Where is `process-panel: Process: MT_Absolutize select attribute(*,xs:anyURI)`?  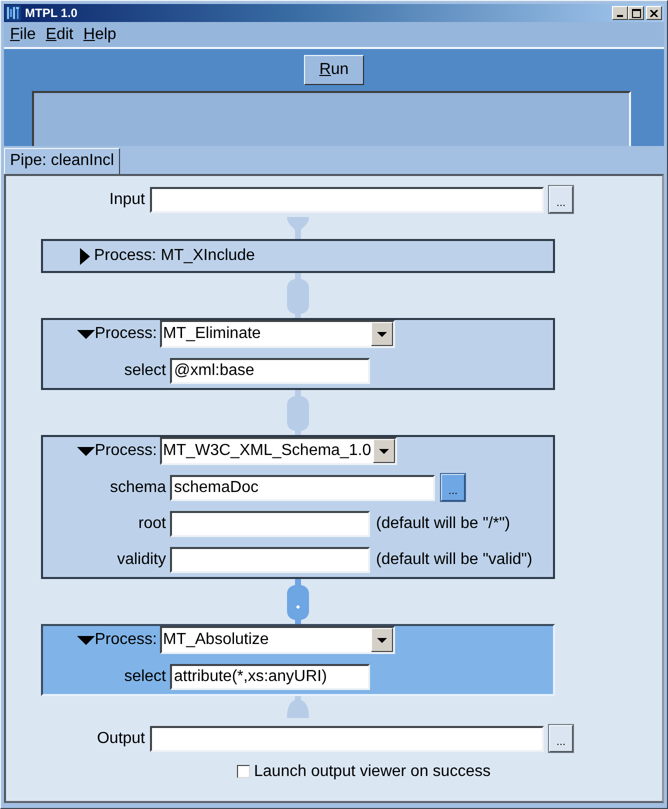 process-panel: Process: MT_Absolutize select attribute(*,xs:anyURI) is located at coordinates (298, 660).